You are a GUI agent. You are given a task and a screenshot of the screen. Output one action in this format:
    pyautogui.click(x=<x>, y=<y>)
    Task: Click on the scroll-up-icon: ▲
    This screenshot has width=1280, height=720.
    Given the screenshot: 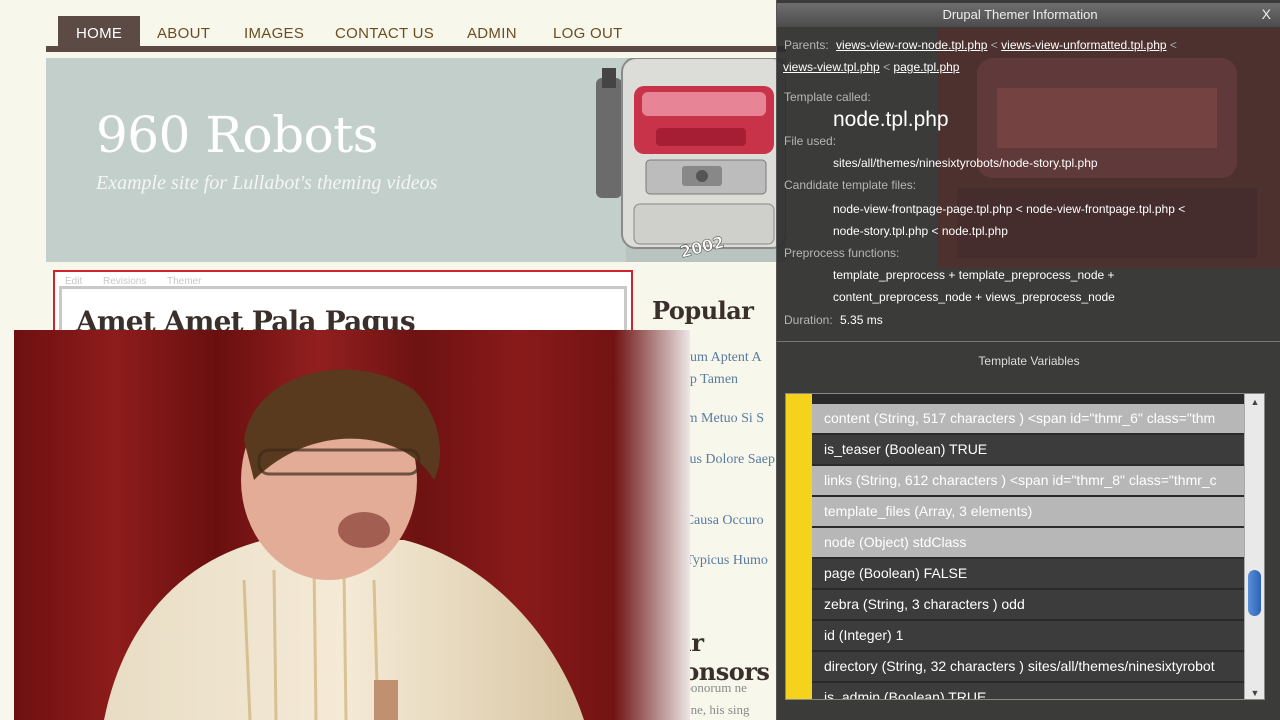 What is the action you would take?
    pyautogui.click(x=1254, y=402)
    